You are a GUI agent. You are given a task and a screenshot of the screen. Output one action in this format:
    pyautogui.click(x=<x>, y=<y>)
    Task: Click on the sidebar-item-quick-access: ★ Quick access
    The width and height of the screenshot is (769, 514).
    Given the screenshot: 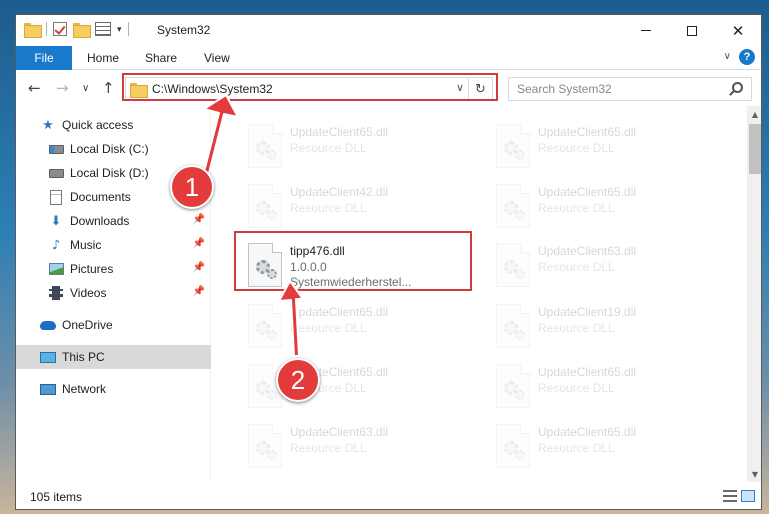 What is the action you would take?
    pyautogui.click(x=113, y=125)
    